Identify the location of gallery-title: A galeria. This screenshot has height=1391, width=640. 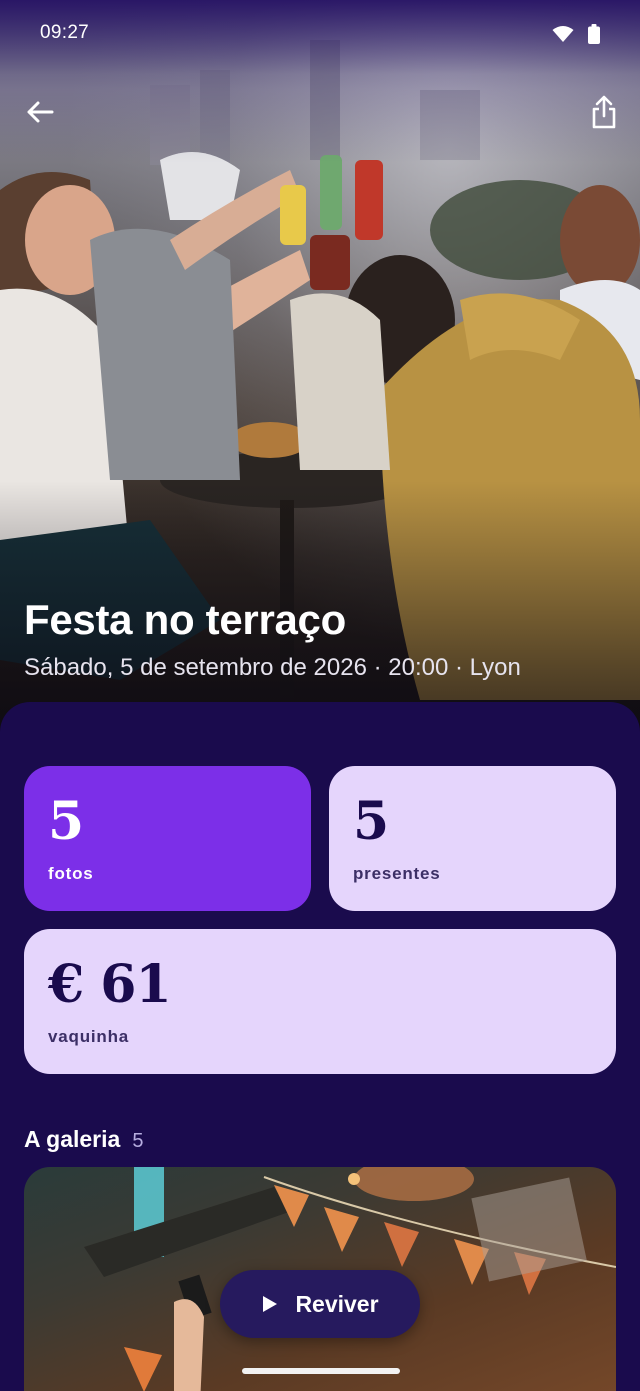
(72, 1139).